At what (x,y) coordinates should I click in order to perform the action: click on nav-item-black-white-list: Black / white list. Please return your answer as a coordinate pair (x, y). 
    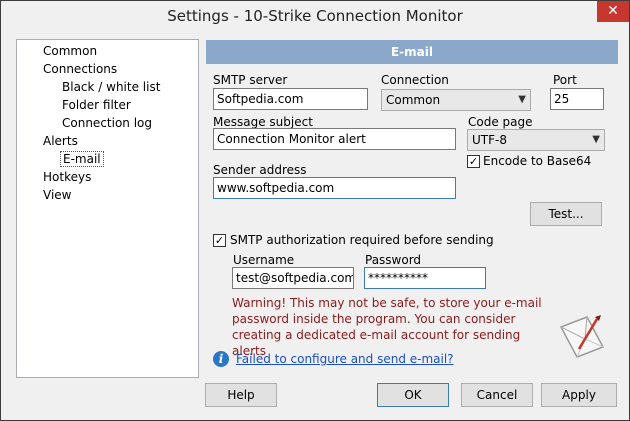
    Looking at the image, I should click on (111, 87).